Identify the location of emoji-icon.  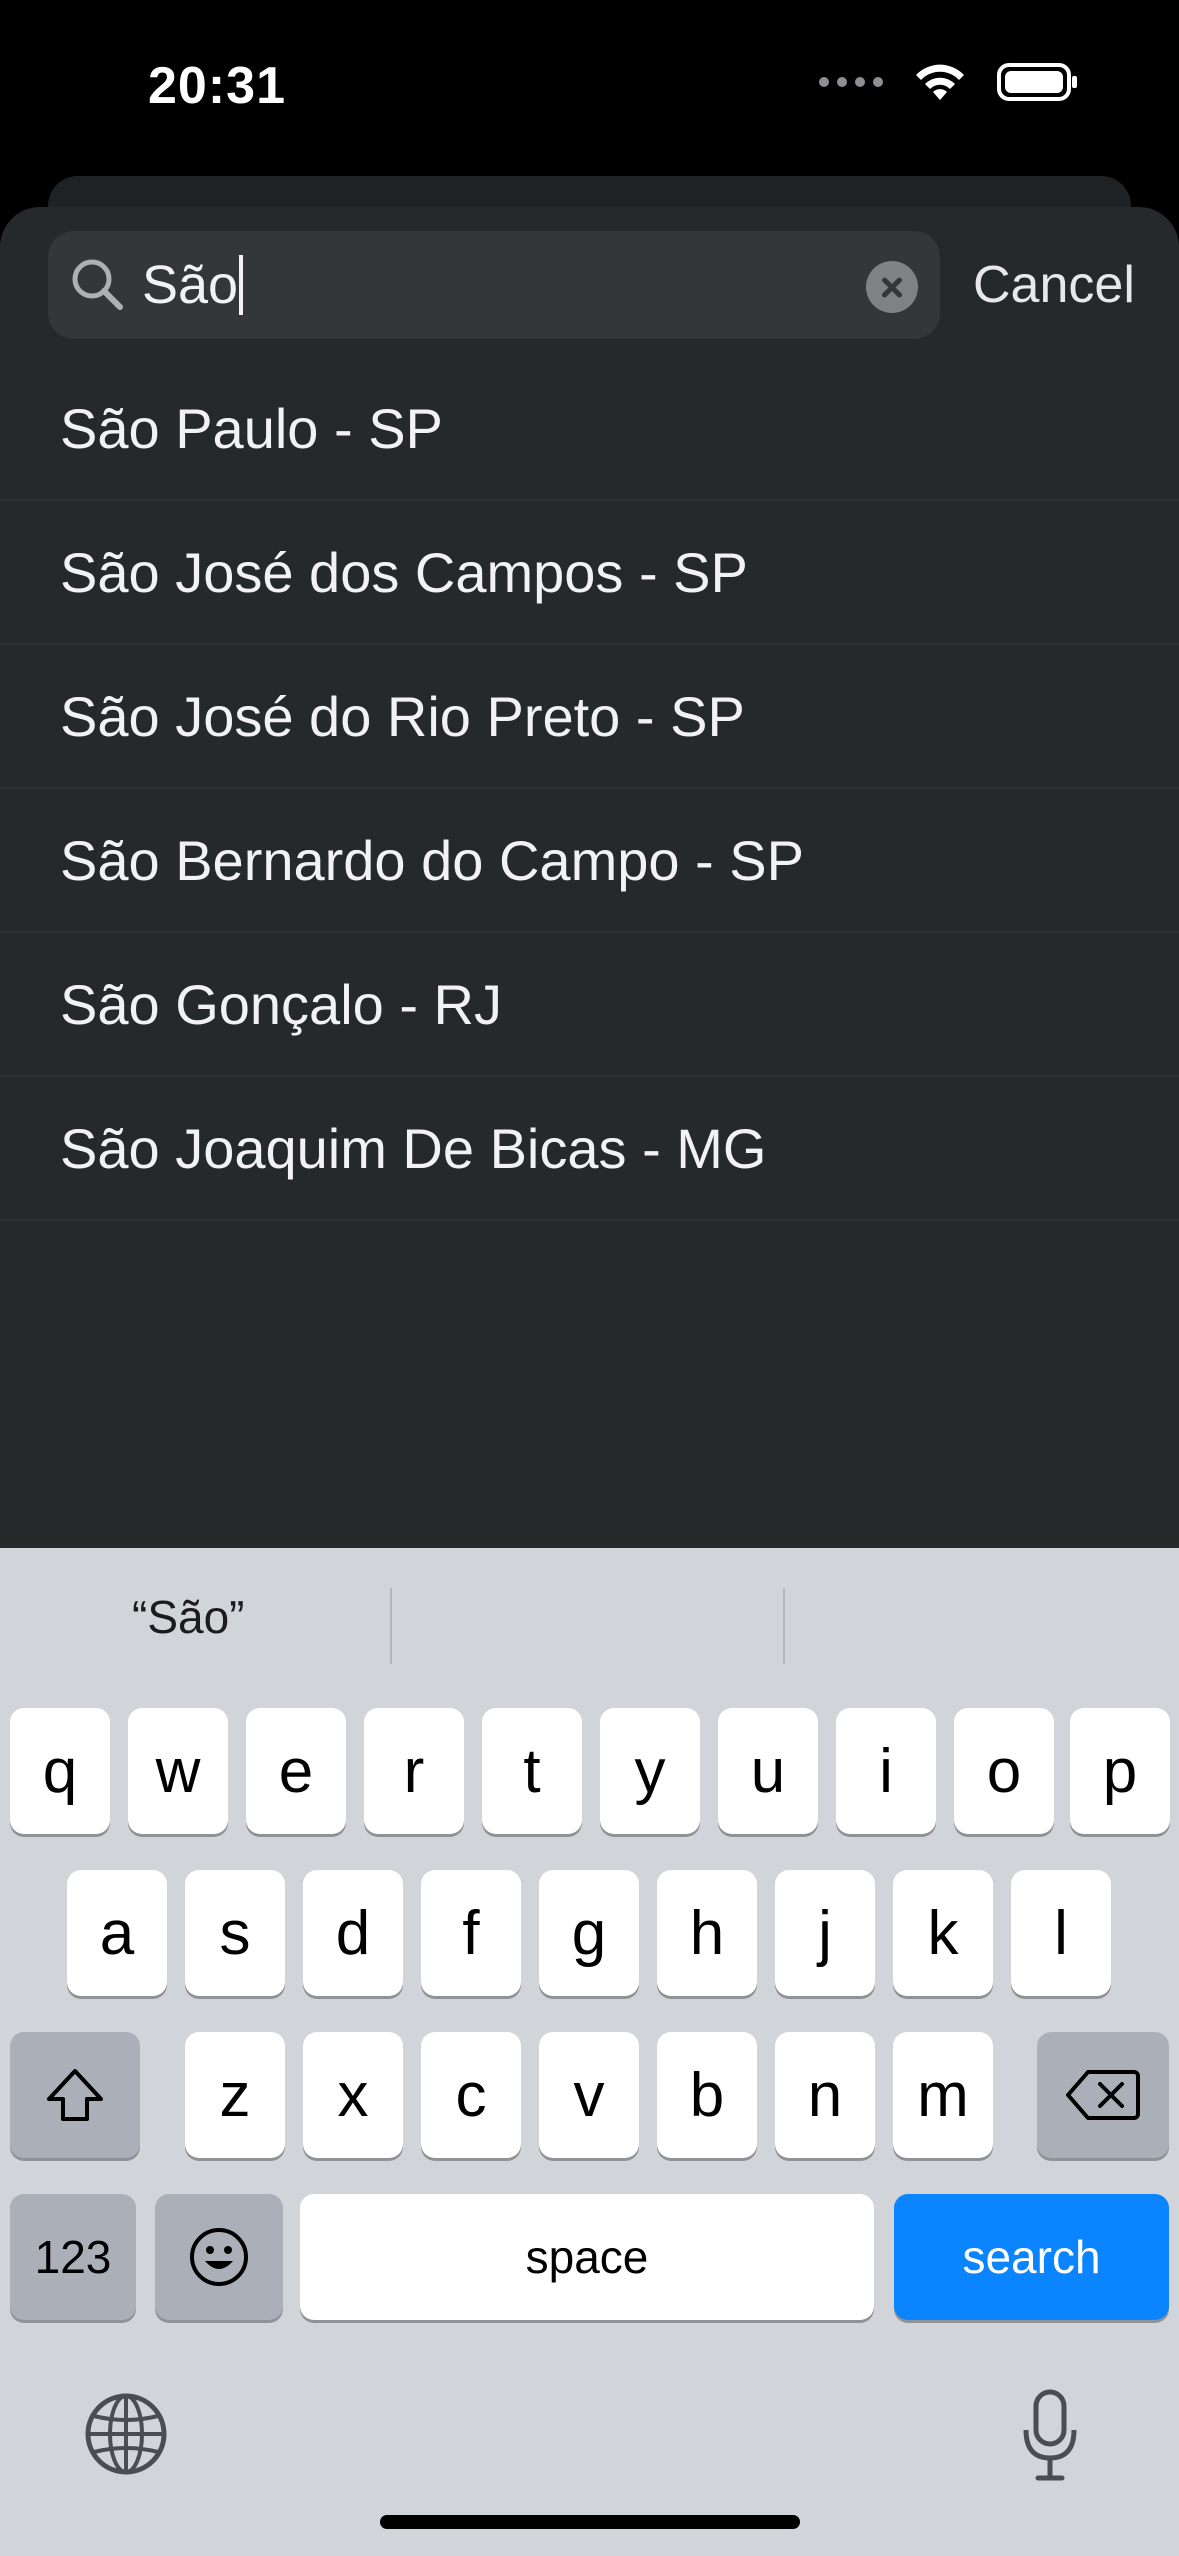
(219, 2257).